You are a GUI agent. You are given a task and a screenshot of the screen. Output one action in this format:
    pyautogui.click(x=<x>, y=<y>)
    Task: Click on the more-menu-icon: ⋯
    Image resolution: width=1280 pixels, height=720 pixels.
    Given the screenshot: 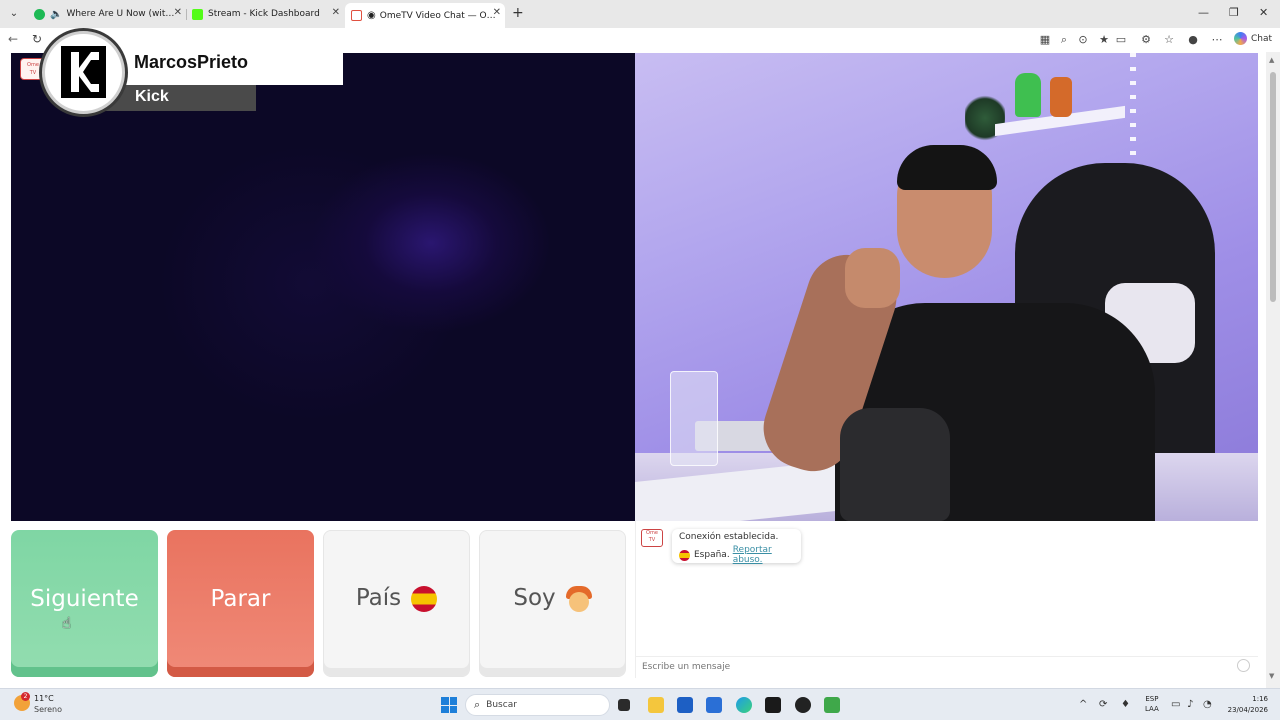 What is the action you would take?
    pyautogui.click(x=1217, y=40)
    